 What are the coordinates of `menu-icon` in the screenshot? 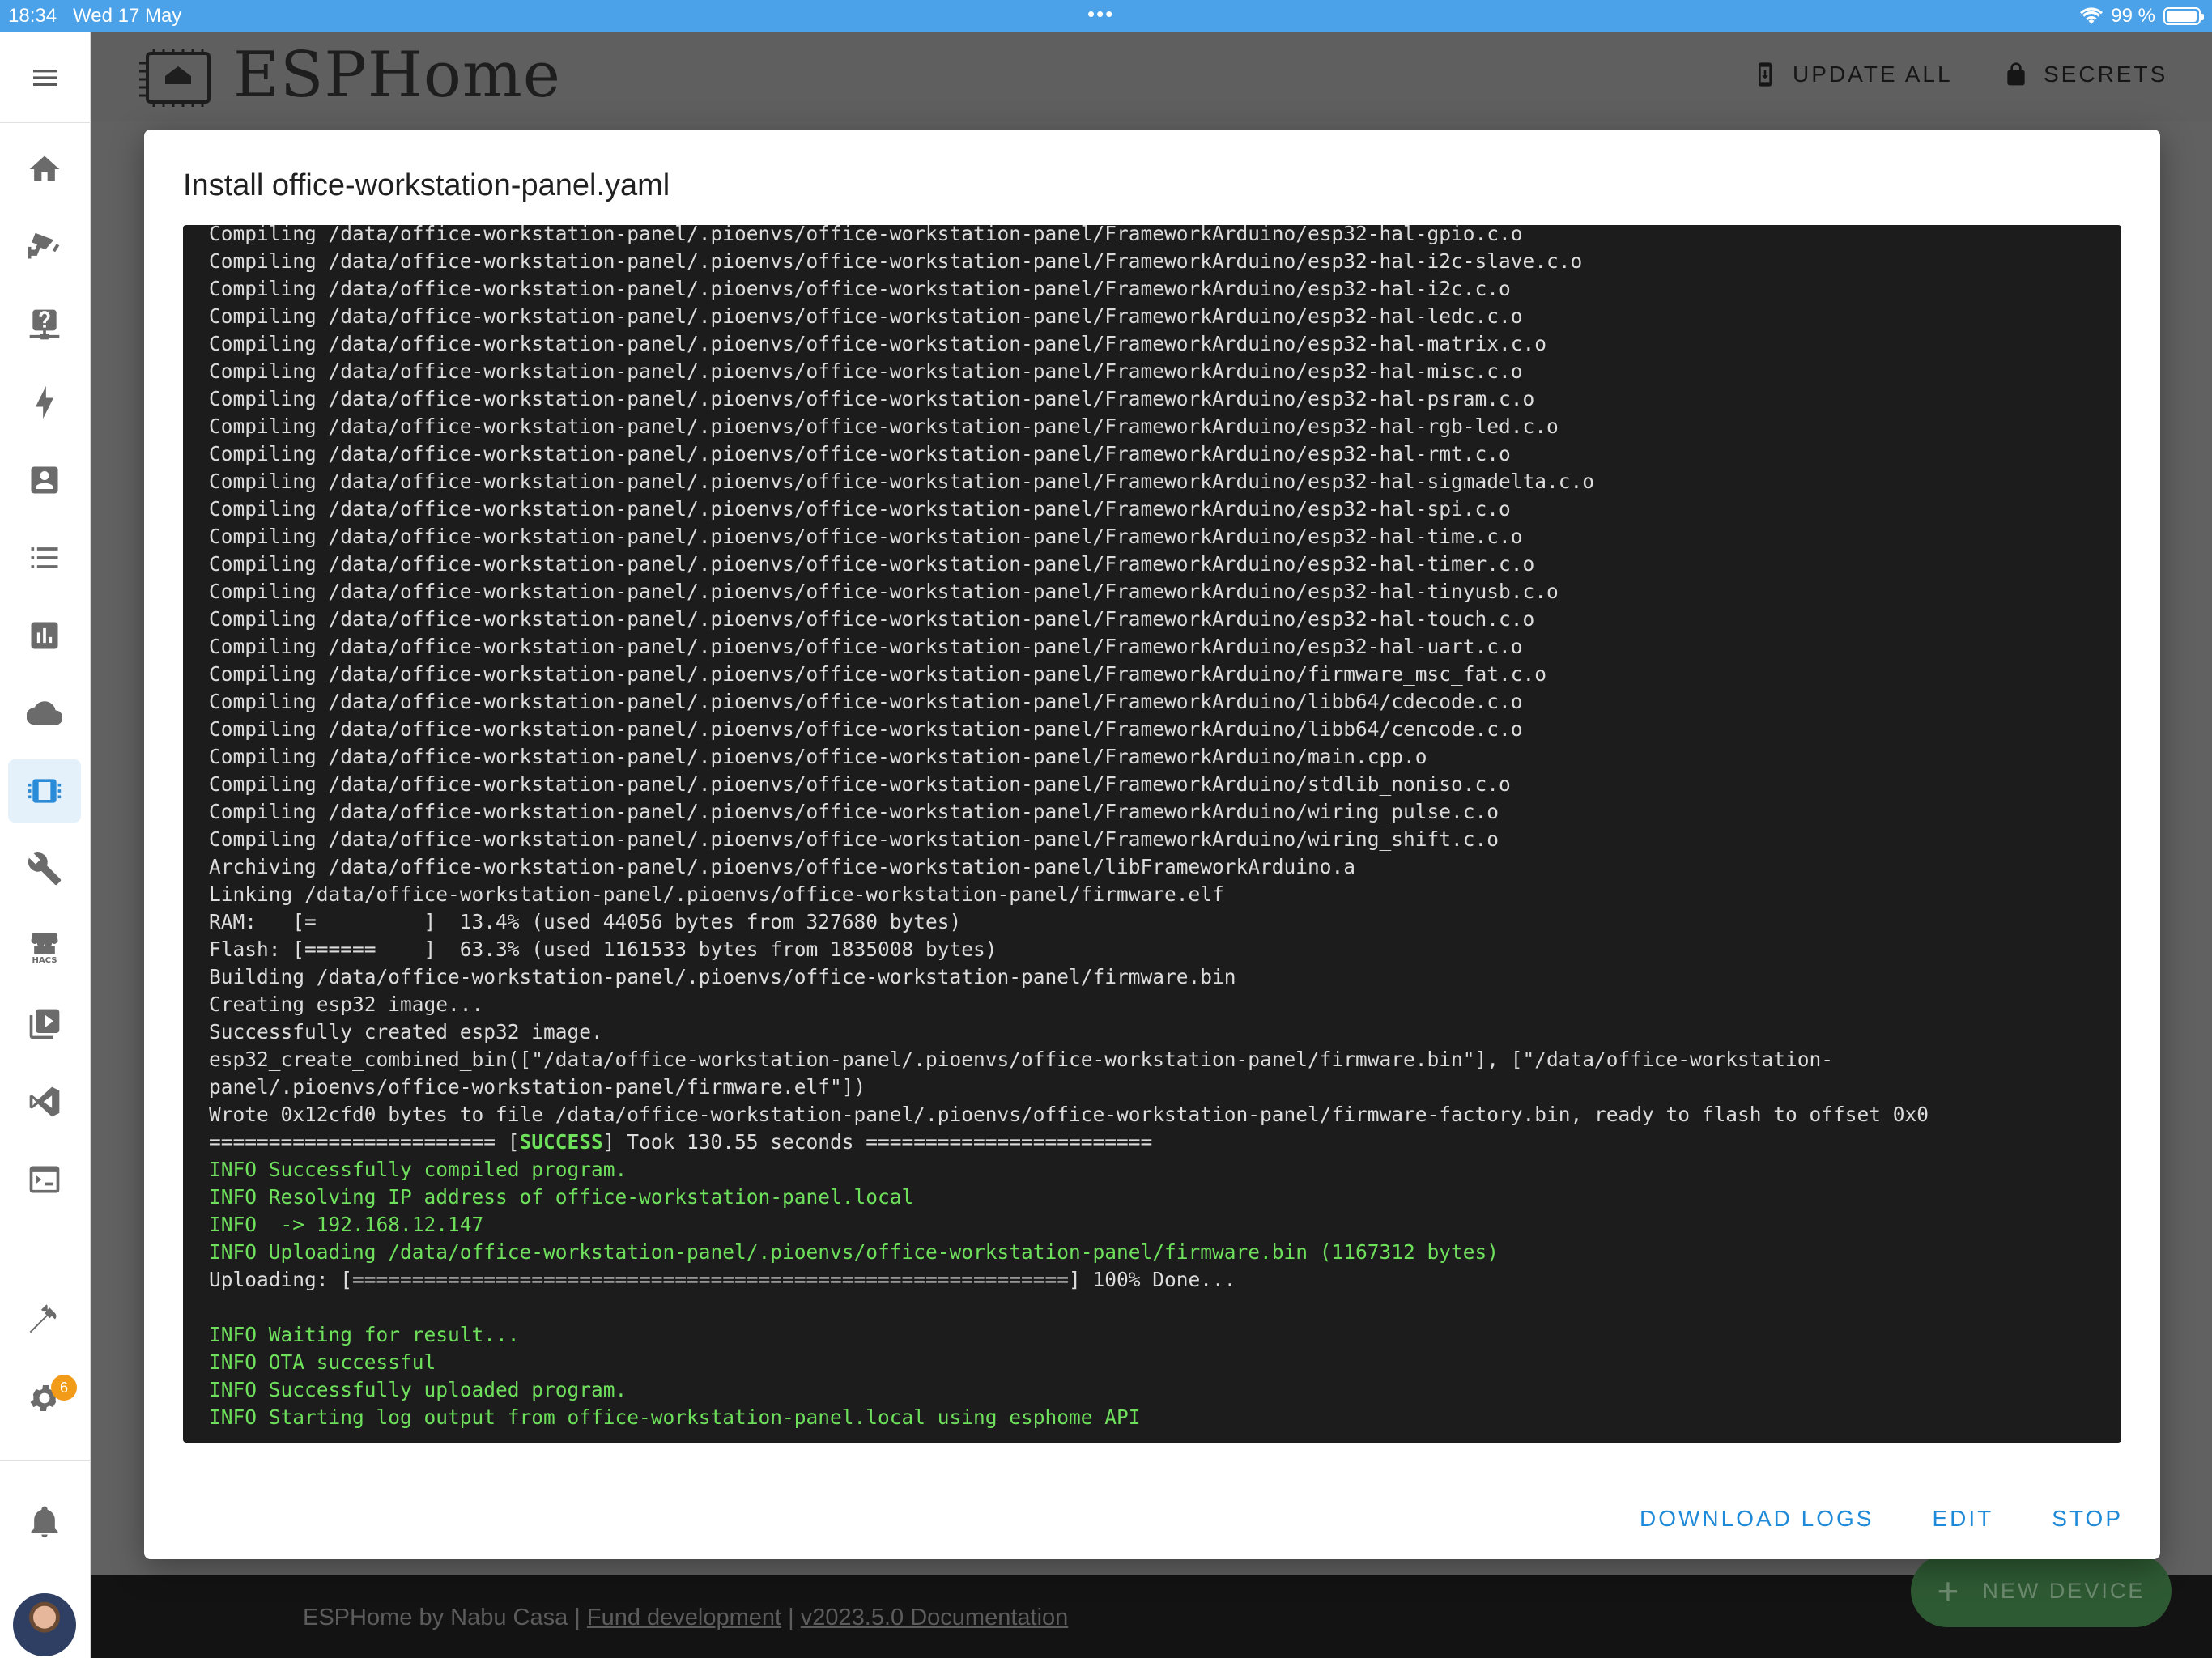 It's located at (45, 77).